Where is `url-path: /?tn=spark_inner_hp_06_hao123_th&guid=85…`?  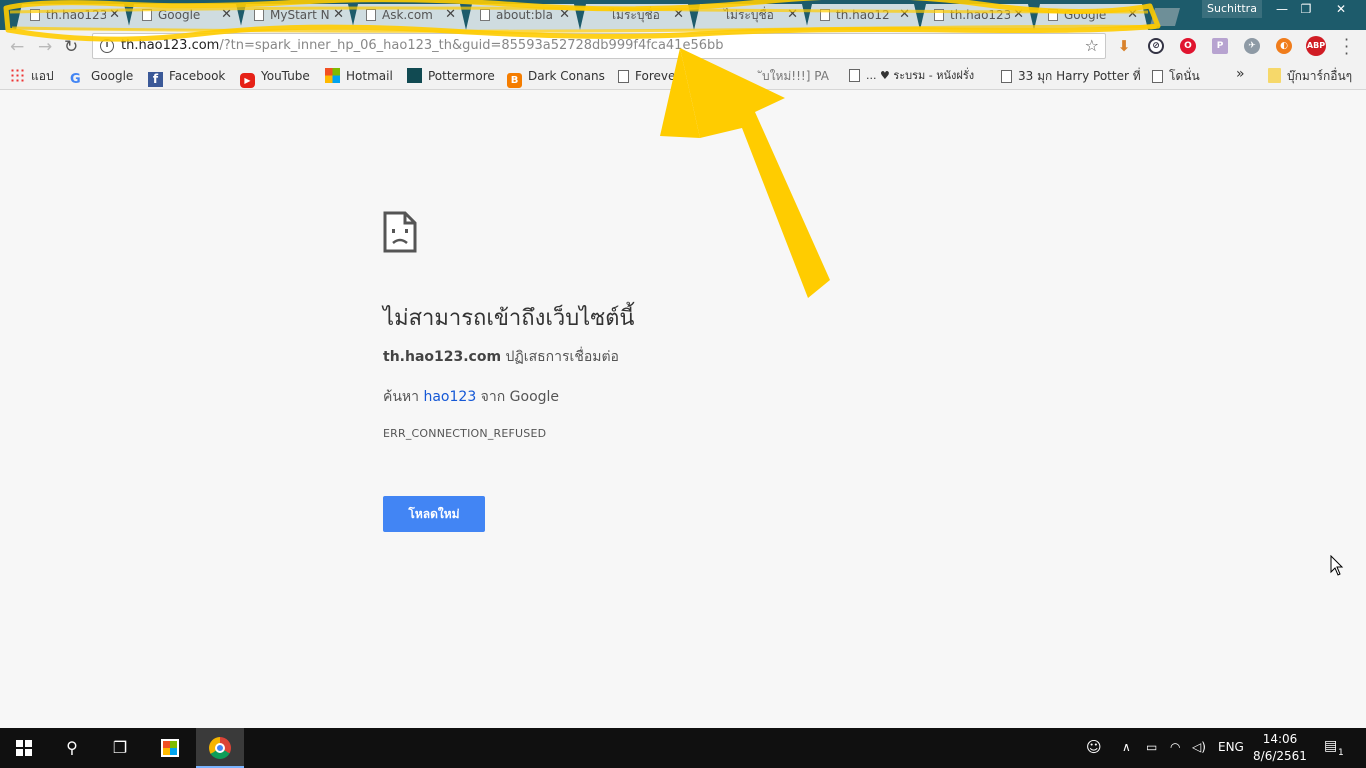 url-path: /?tn=spark_inner_hp_06_hao123_th&guid=85… is located at coordinates (471, 45).